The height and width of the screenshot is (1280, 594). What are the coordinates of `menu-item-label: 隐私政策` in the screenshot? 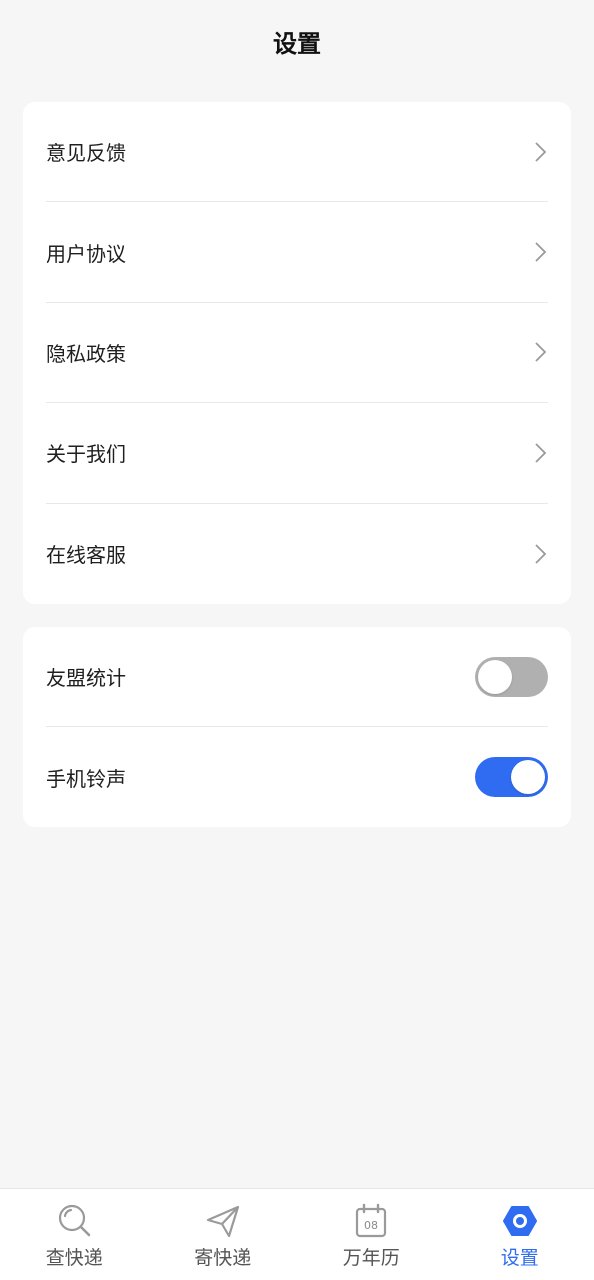 It's located at (86, 353).